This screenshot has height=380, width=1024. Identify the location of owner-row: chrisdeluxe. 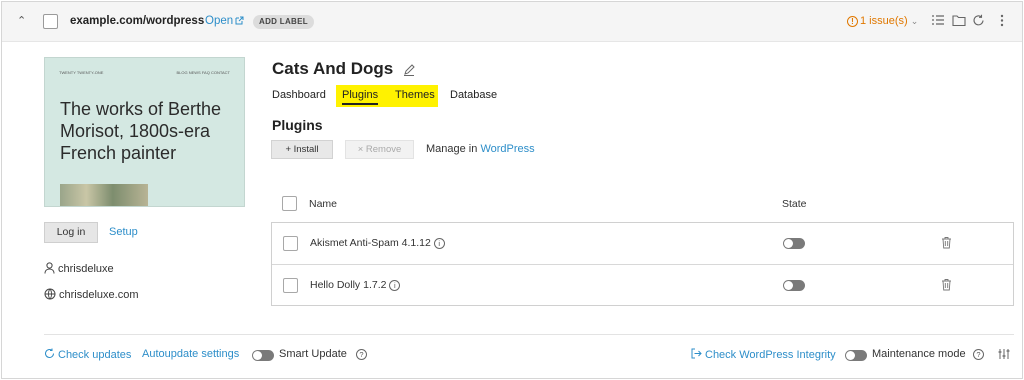
(79, 268).